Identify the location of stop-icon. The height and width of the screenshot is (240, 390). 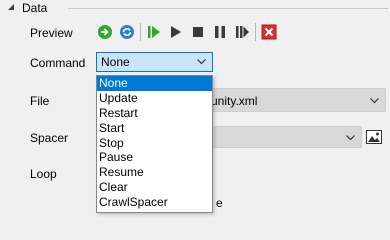
(198, 32).